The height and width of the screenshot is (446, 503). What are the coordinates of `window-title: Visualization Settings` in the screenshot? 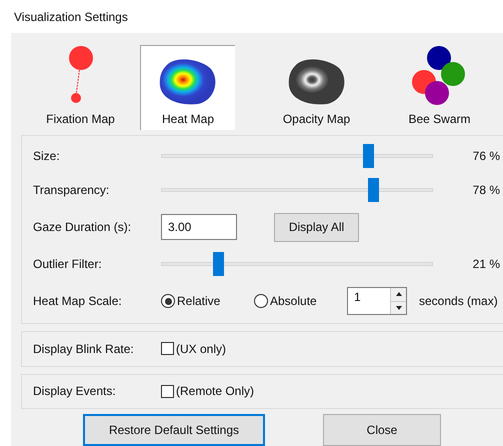 It's located at (71, 17).